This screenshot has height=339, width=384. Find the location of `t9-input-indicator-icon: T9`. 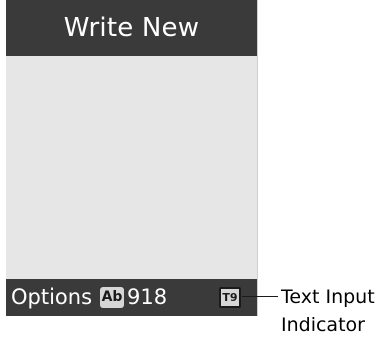

t9-input-indicator-icon: T9 is located at coordinates (230, 297).